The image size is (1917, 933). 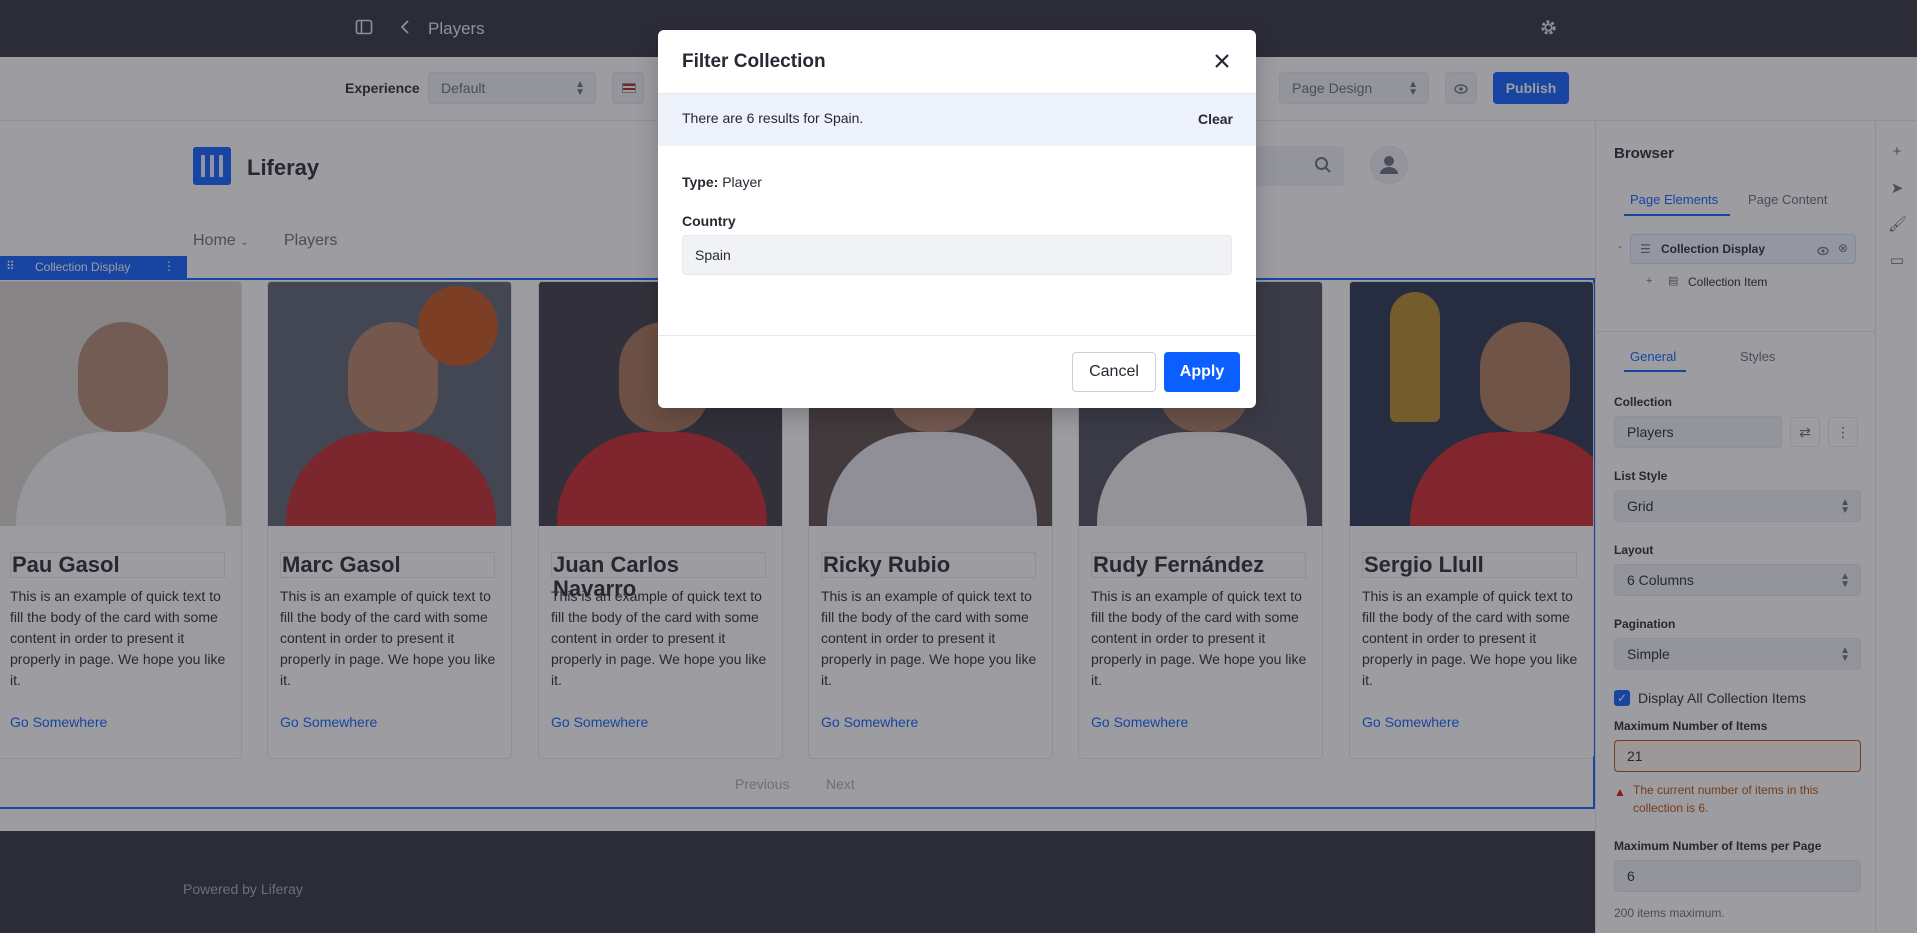 I want to click on results-info-bar: There are 6 results for Spain. Clear, so click(x=957, y=120).